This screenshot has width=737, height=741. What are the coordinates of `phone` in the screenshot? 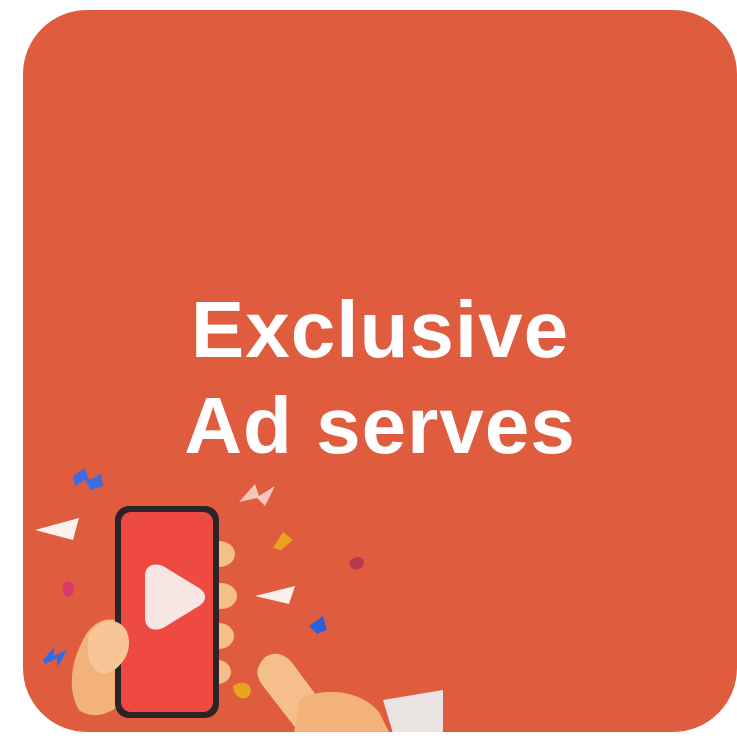 It's located at (167, 612).